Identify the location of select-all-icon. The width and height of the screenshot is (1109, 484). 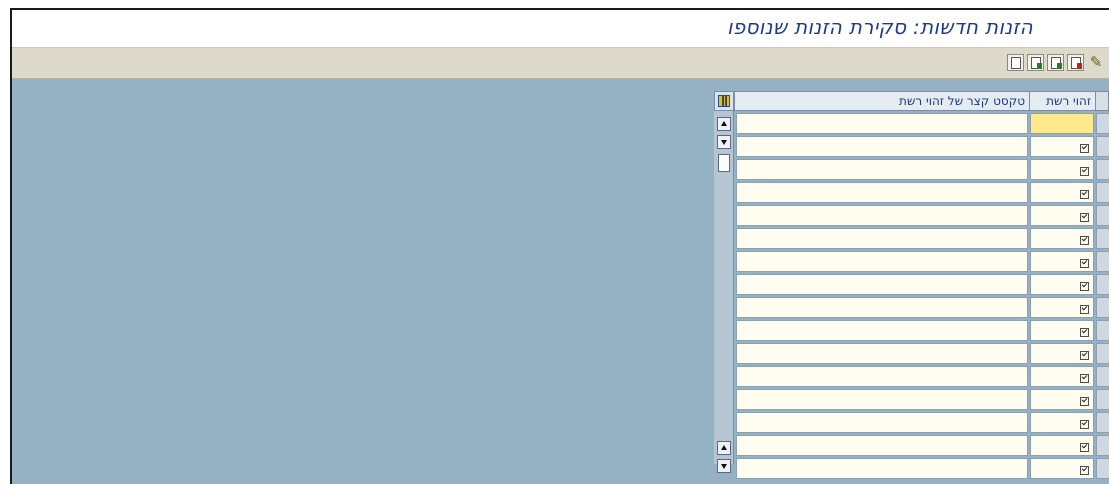
(1035, 62).